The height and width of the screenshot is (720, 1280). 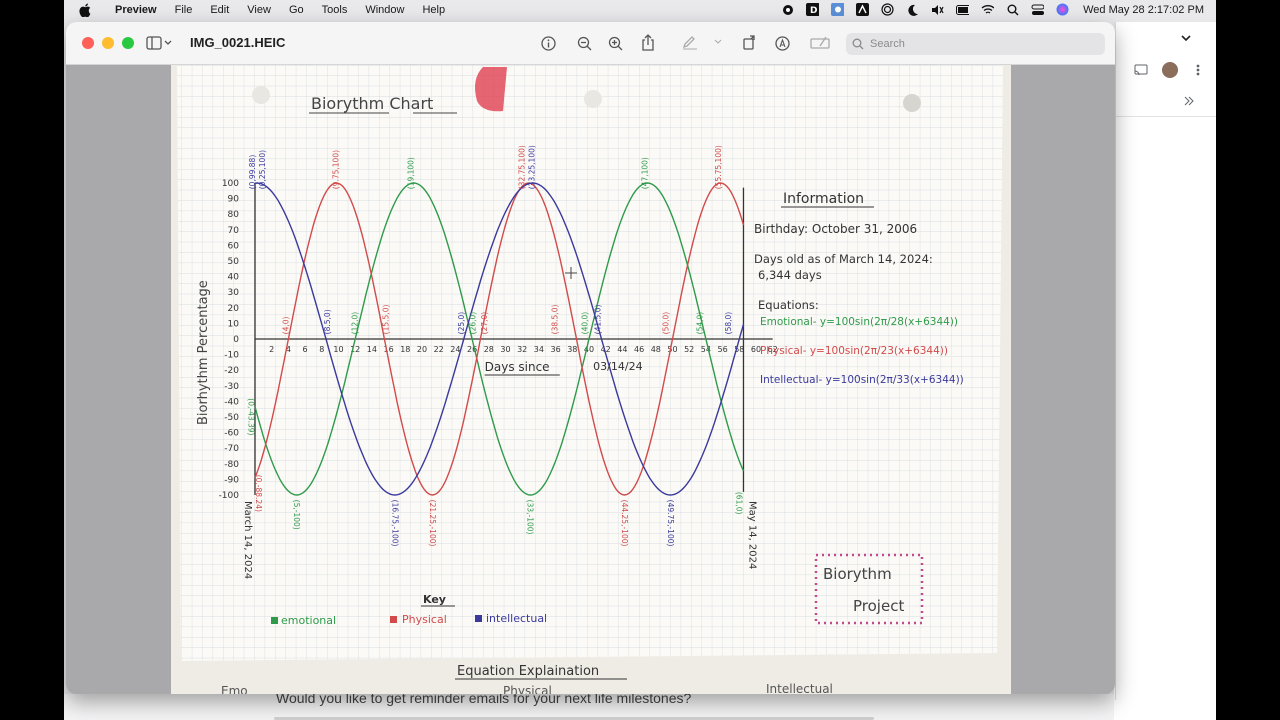 What do you see at coordinates (128, 43) in the screenshot?
I see `zoom-window-button` at bounding box center [128, 43].